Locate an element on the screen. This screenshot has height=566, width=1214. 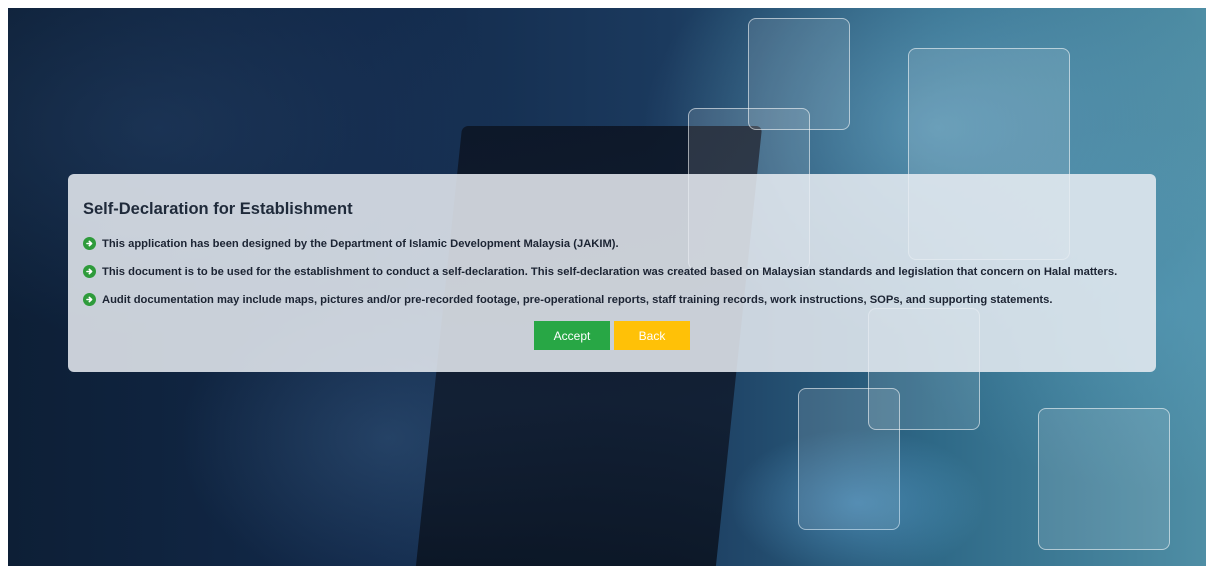
panel-title: Self-Declaration for Establishment is located at coordinates (218, 209).